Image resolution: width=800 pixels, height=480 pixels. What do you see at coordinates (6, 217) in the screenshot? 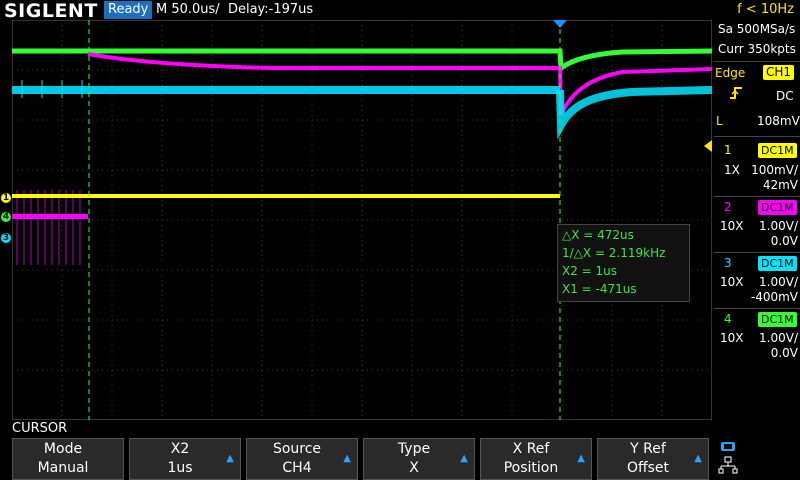
I see `ch4-ground-marker: 4` at bounding box center [6, 217].